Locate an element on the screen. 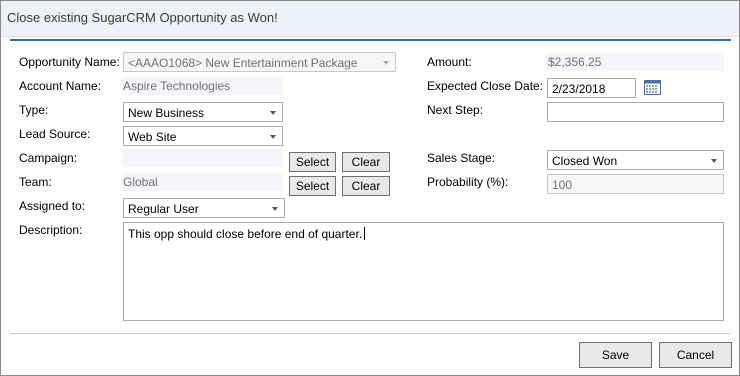 This screenshot has width=740, height=376. amount-value: $2,356.25 is located at coordinates (575, 62).